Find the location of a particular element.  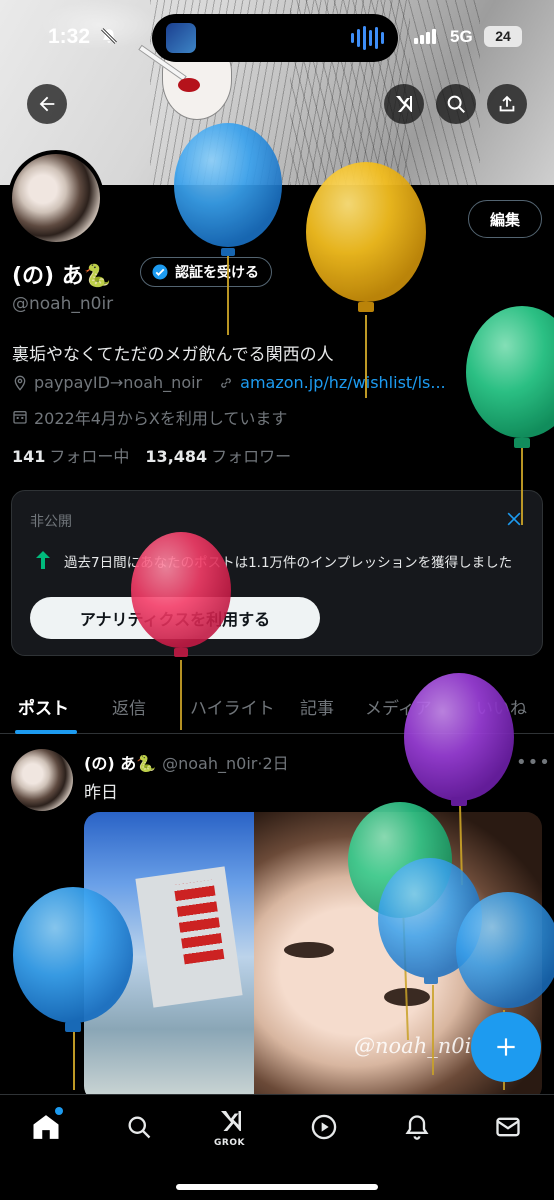

island-app-icon is located at coordinates (181, 38).